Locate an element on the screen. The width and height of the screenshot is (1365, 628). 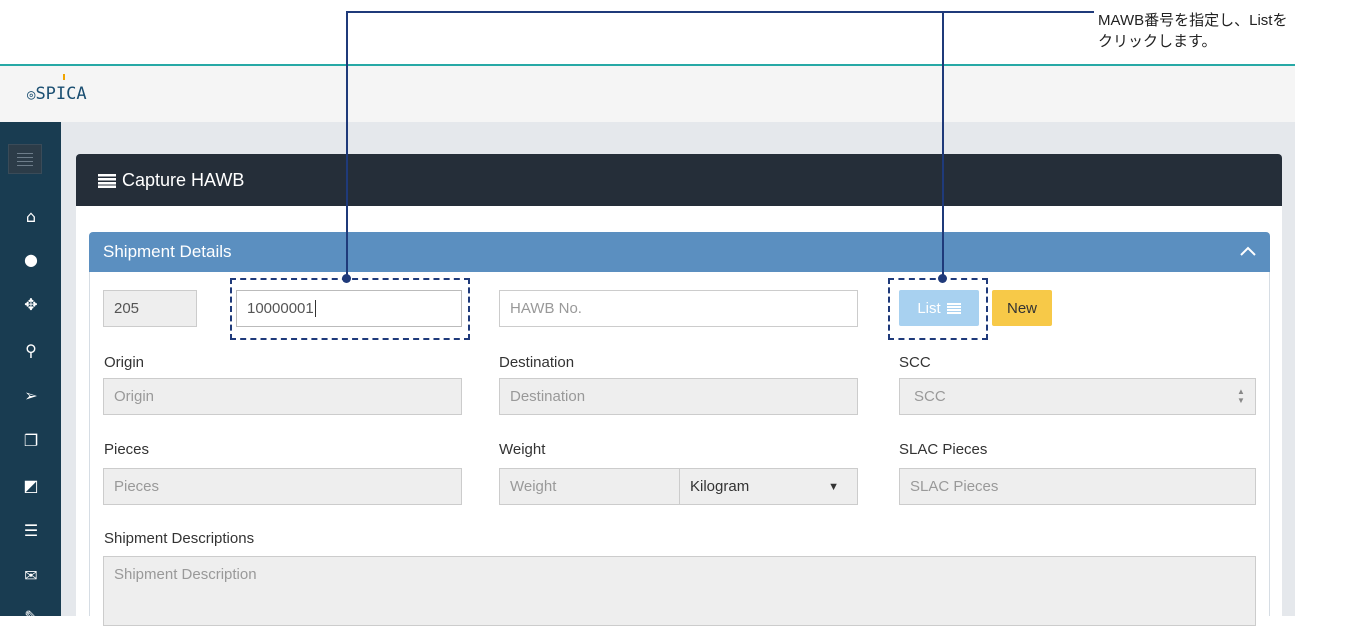
move-icon: ✥ is located at coordinates (31, 305).